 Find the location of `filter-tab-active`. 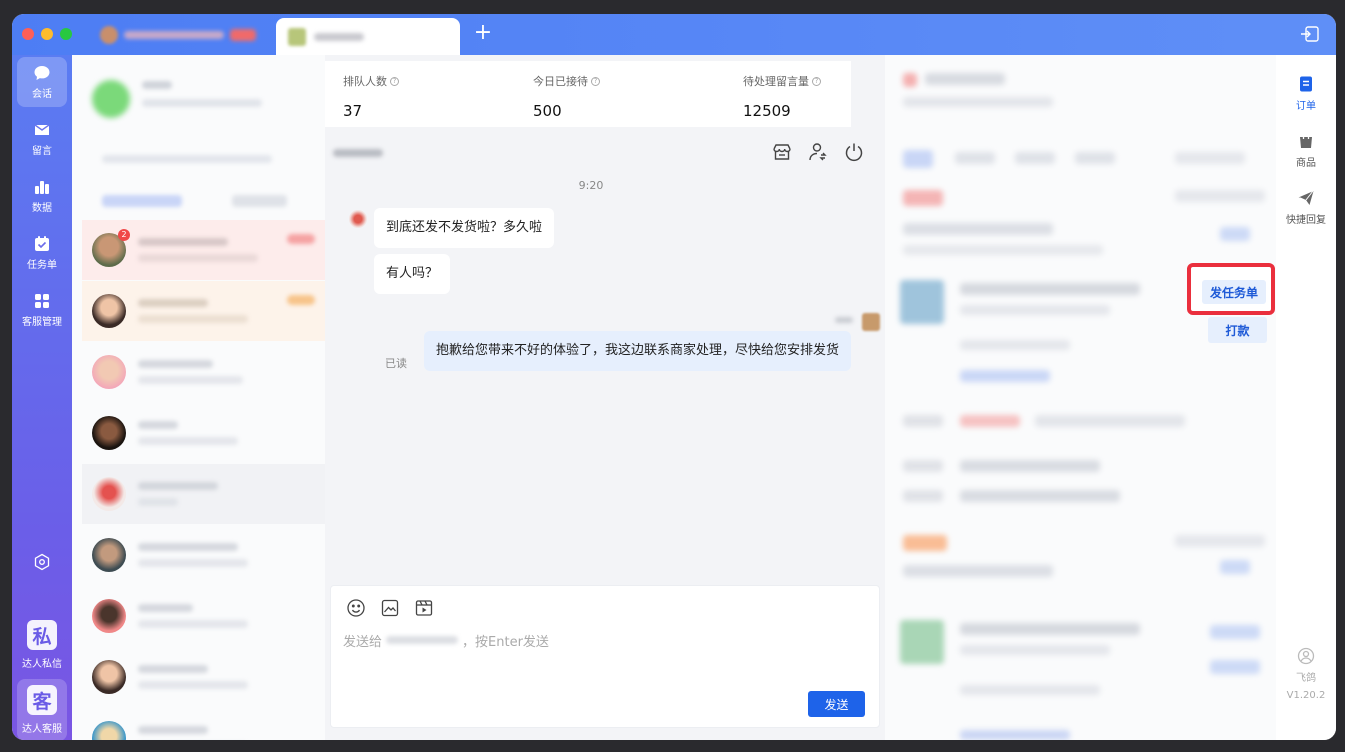

filter-tab-active is located at coordinates (142, 201).